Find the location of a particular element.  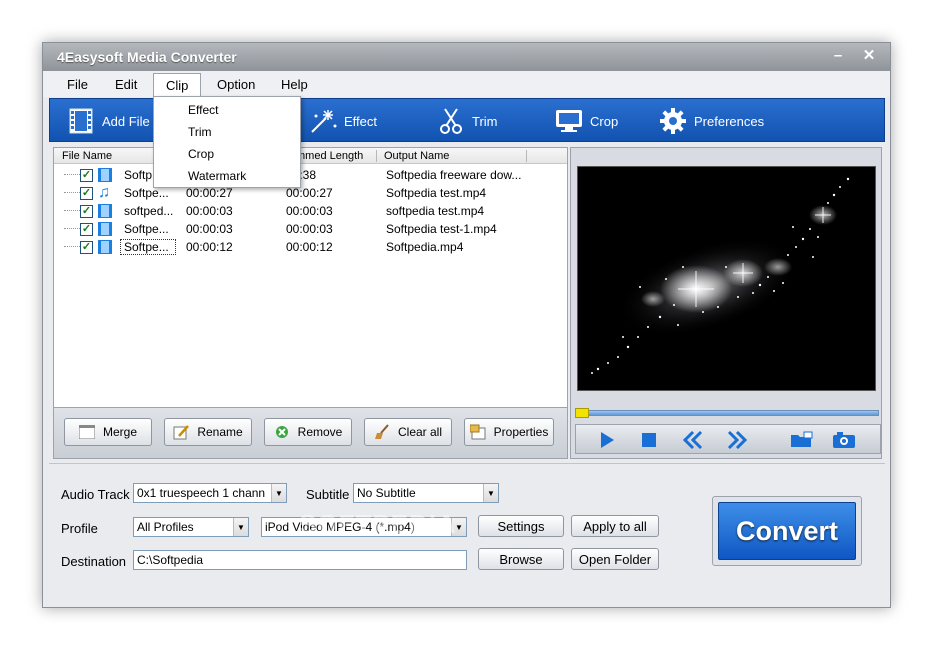

snapshot-icon is located at coordinates (843, 440).